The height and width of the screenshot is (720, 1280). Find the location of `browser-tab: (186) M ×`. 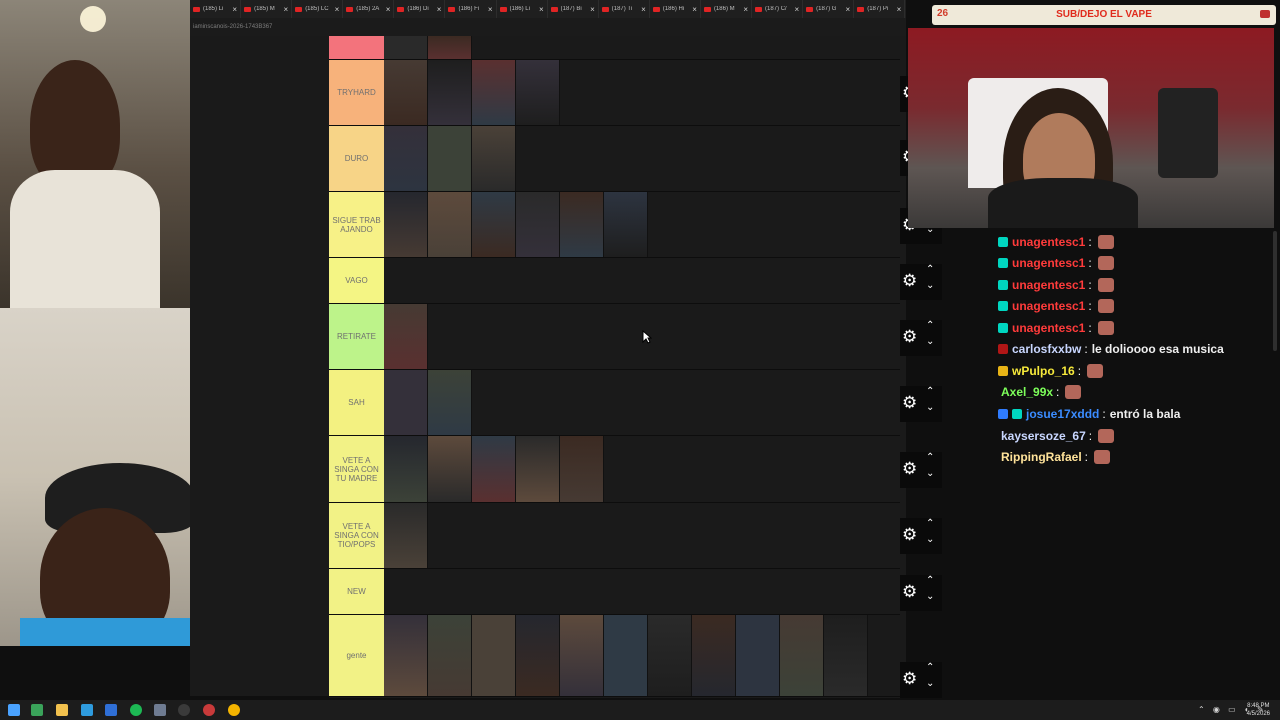

browser-tab: (186) M × is located at coordinates (727, 9).